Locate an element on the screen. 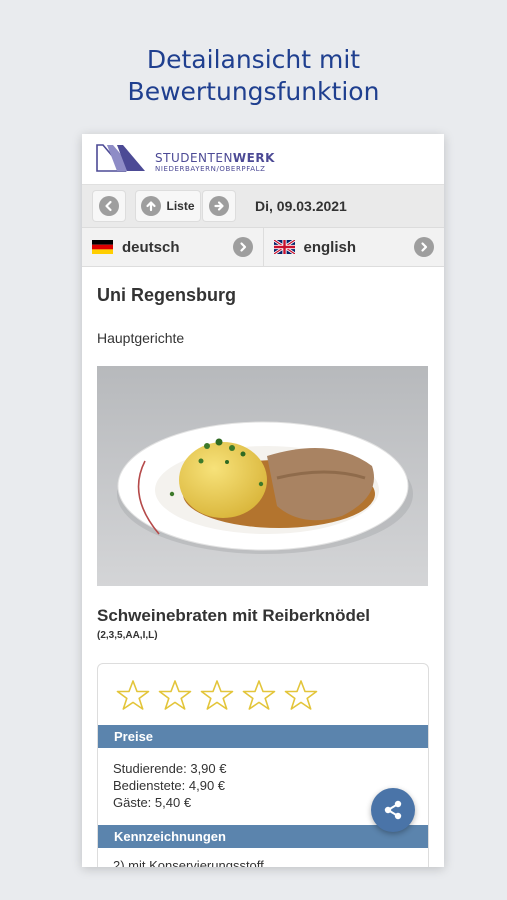 This screenshot has height=900, width=507. share-button is located at coordinates (393, 810).